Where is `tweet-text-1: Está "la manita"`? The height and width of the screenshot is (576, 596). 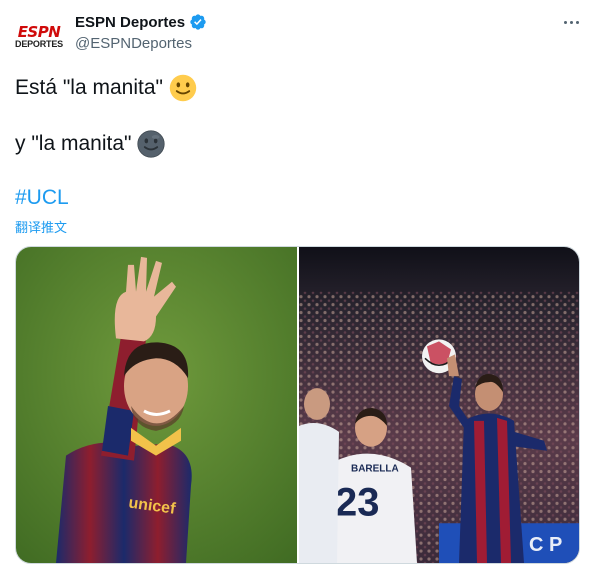
tweet-text-1: Está "la manita" is located at coordinates (89, 87).